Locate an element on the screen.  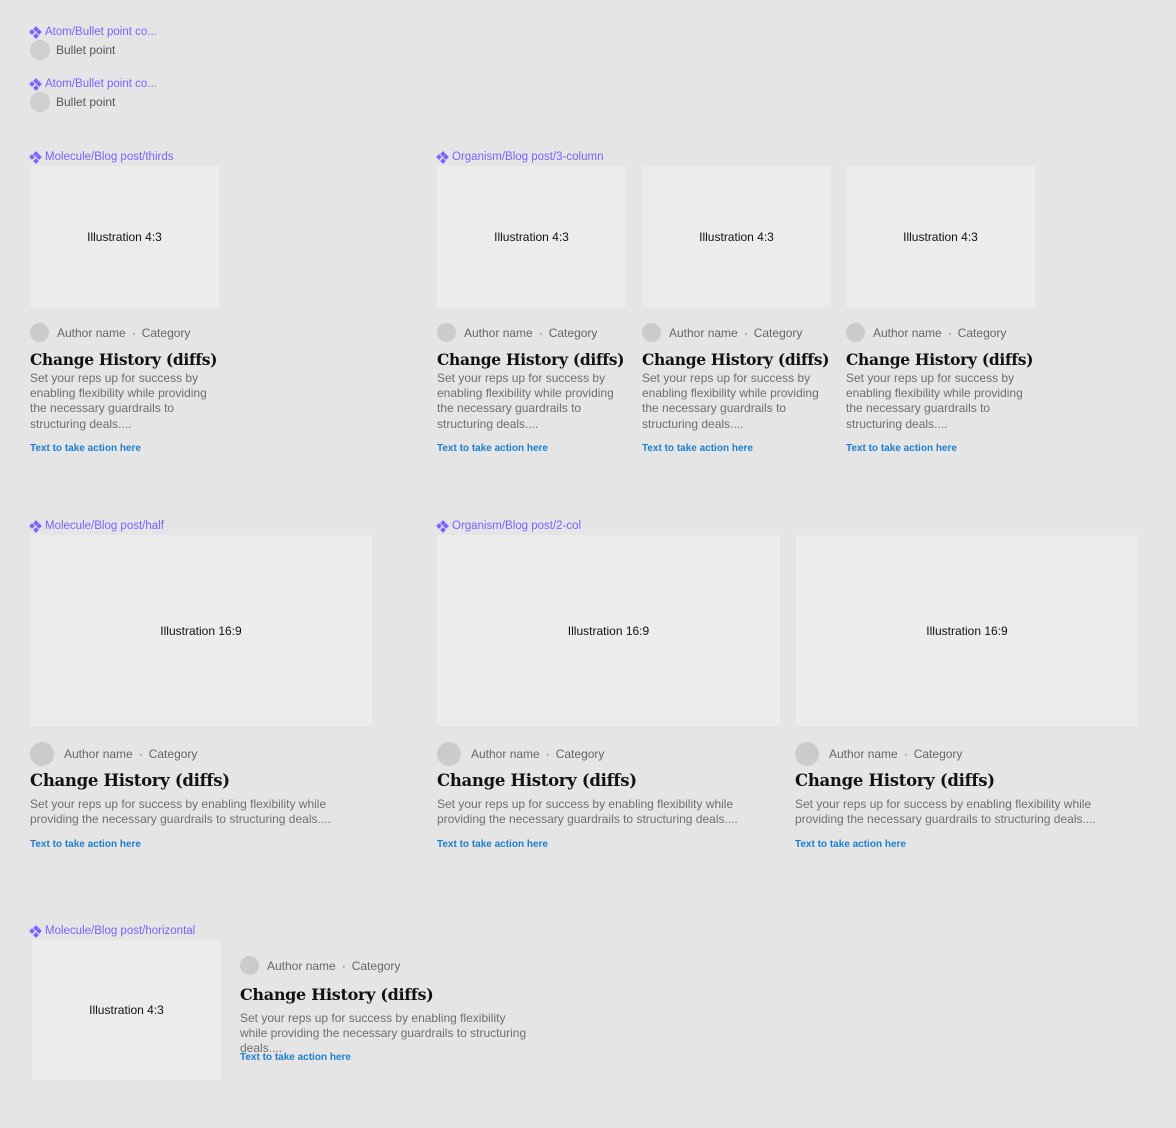
frame-label-2-col: Organism/Blog post/2-col is located at coordinates (509, 526).